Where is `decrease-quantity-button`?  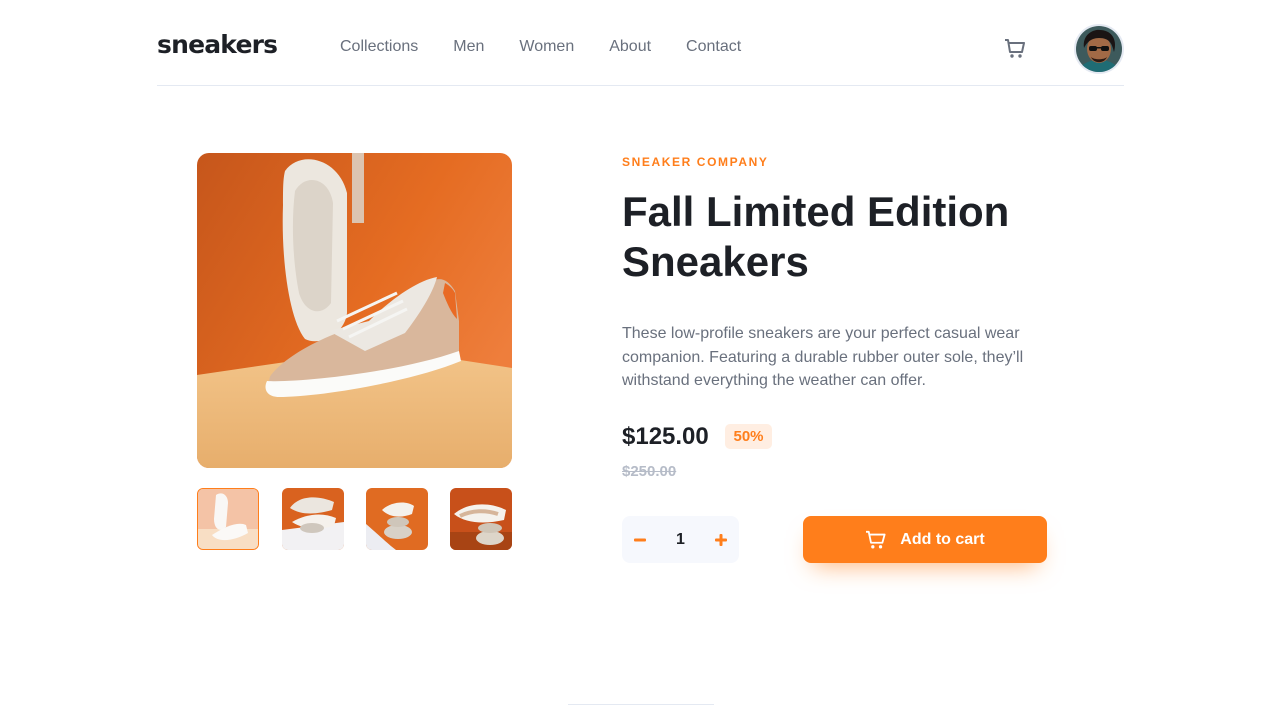
decrease-quantity-button is located at coordinates (640, 539).